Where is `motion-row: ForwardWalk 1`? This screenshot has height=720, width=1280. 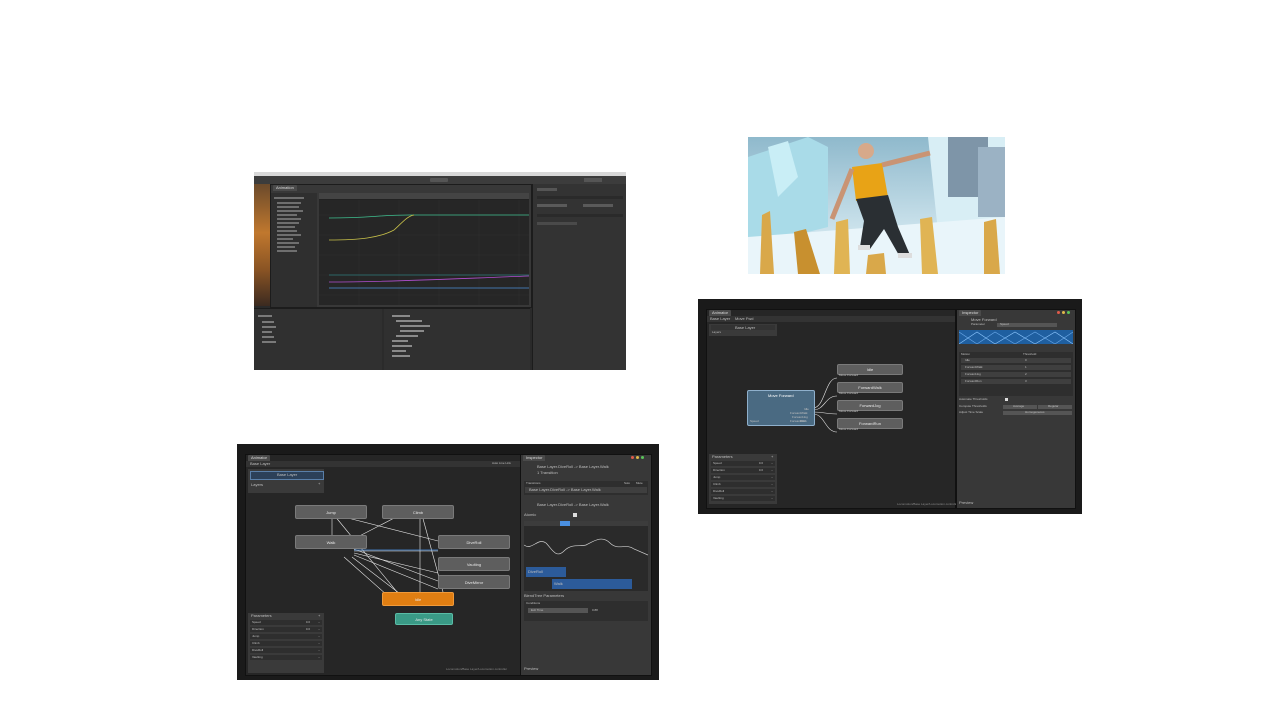 motion-row: ForwardWalk 1 is located at coordinates (1016, 367).